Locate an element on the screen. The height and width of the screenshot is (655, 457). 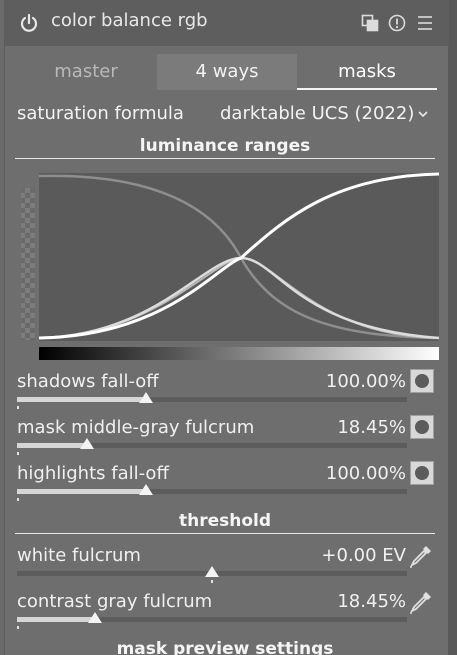
power-icon is located at coordinates (29, 23).